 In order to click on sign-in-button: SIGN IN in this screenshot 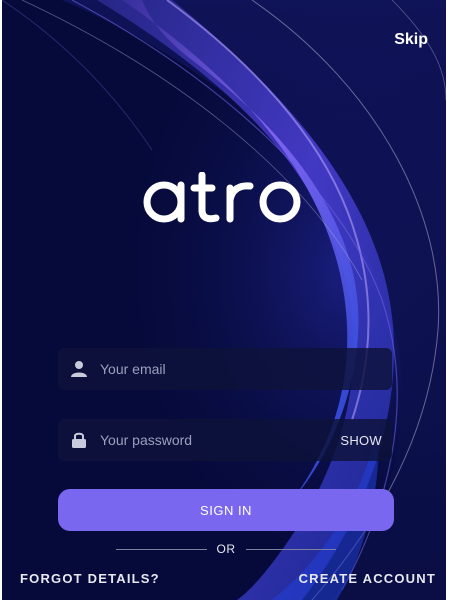, I will do `click(226, 510)`.